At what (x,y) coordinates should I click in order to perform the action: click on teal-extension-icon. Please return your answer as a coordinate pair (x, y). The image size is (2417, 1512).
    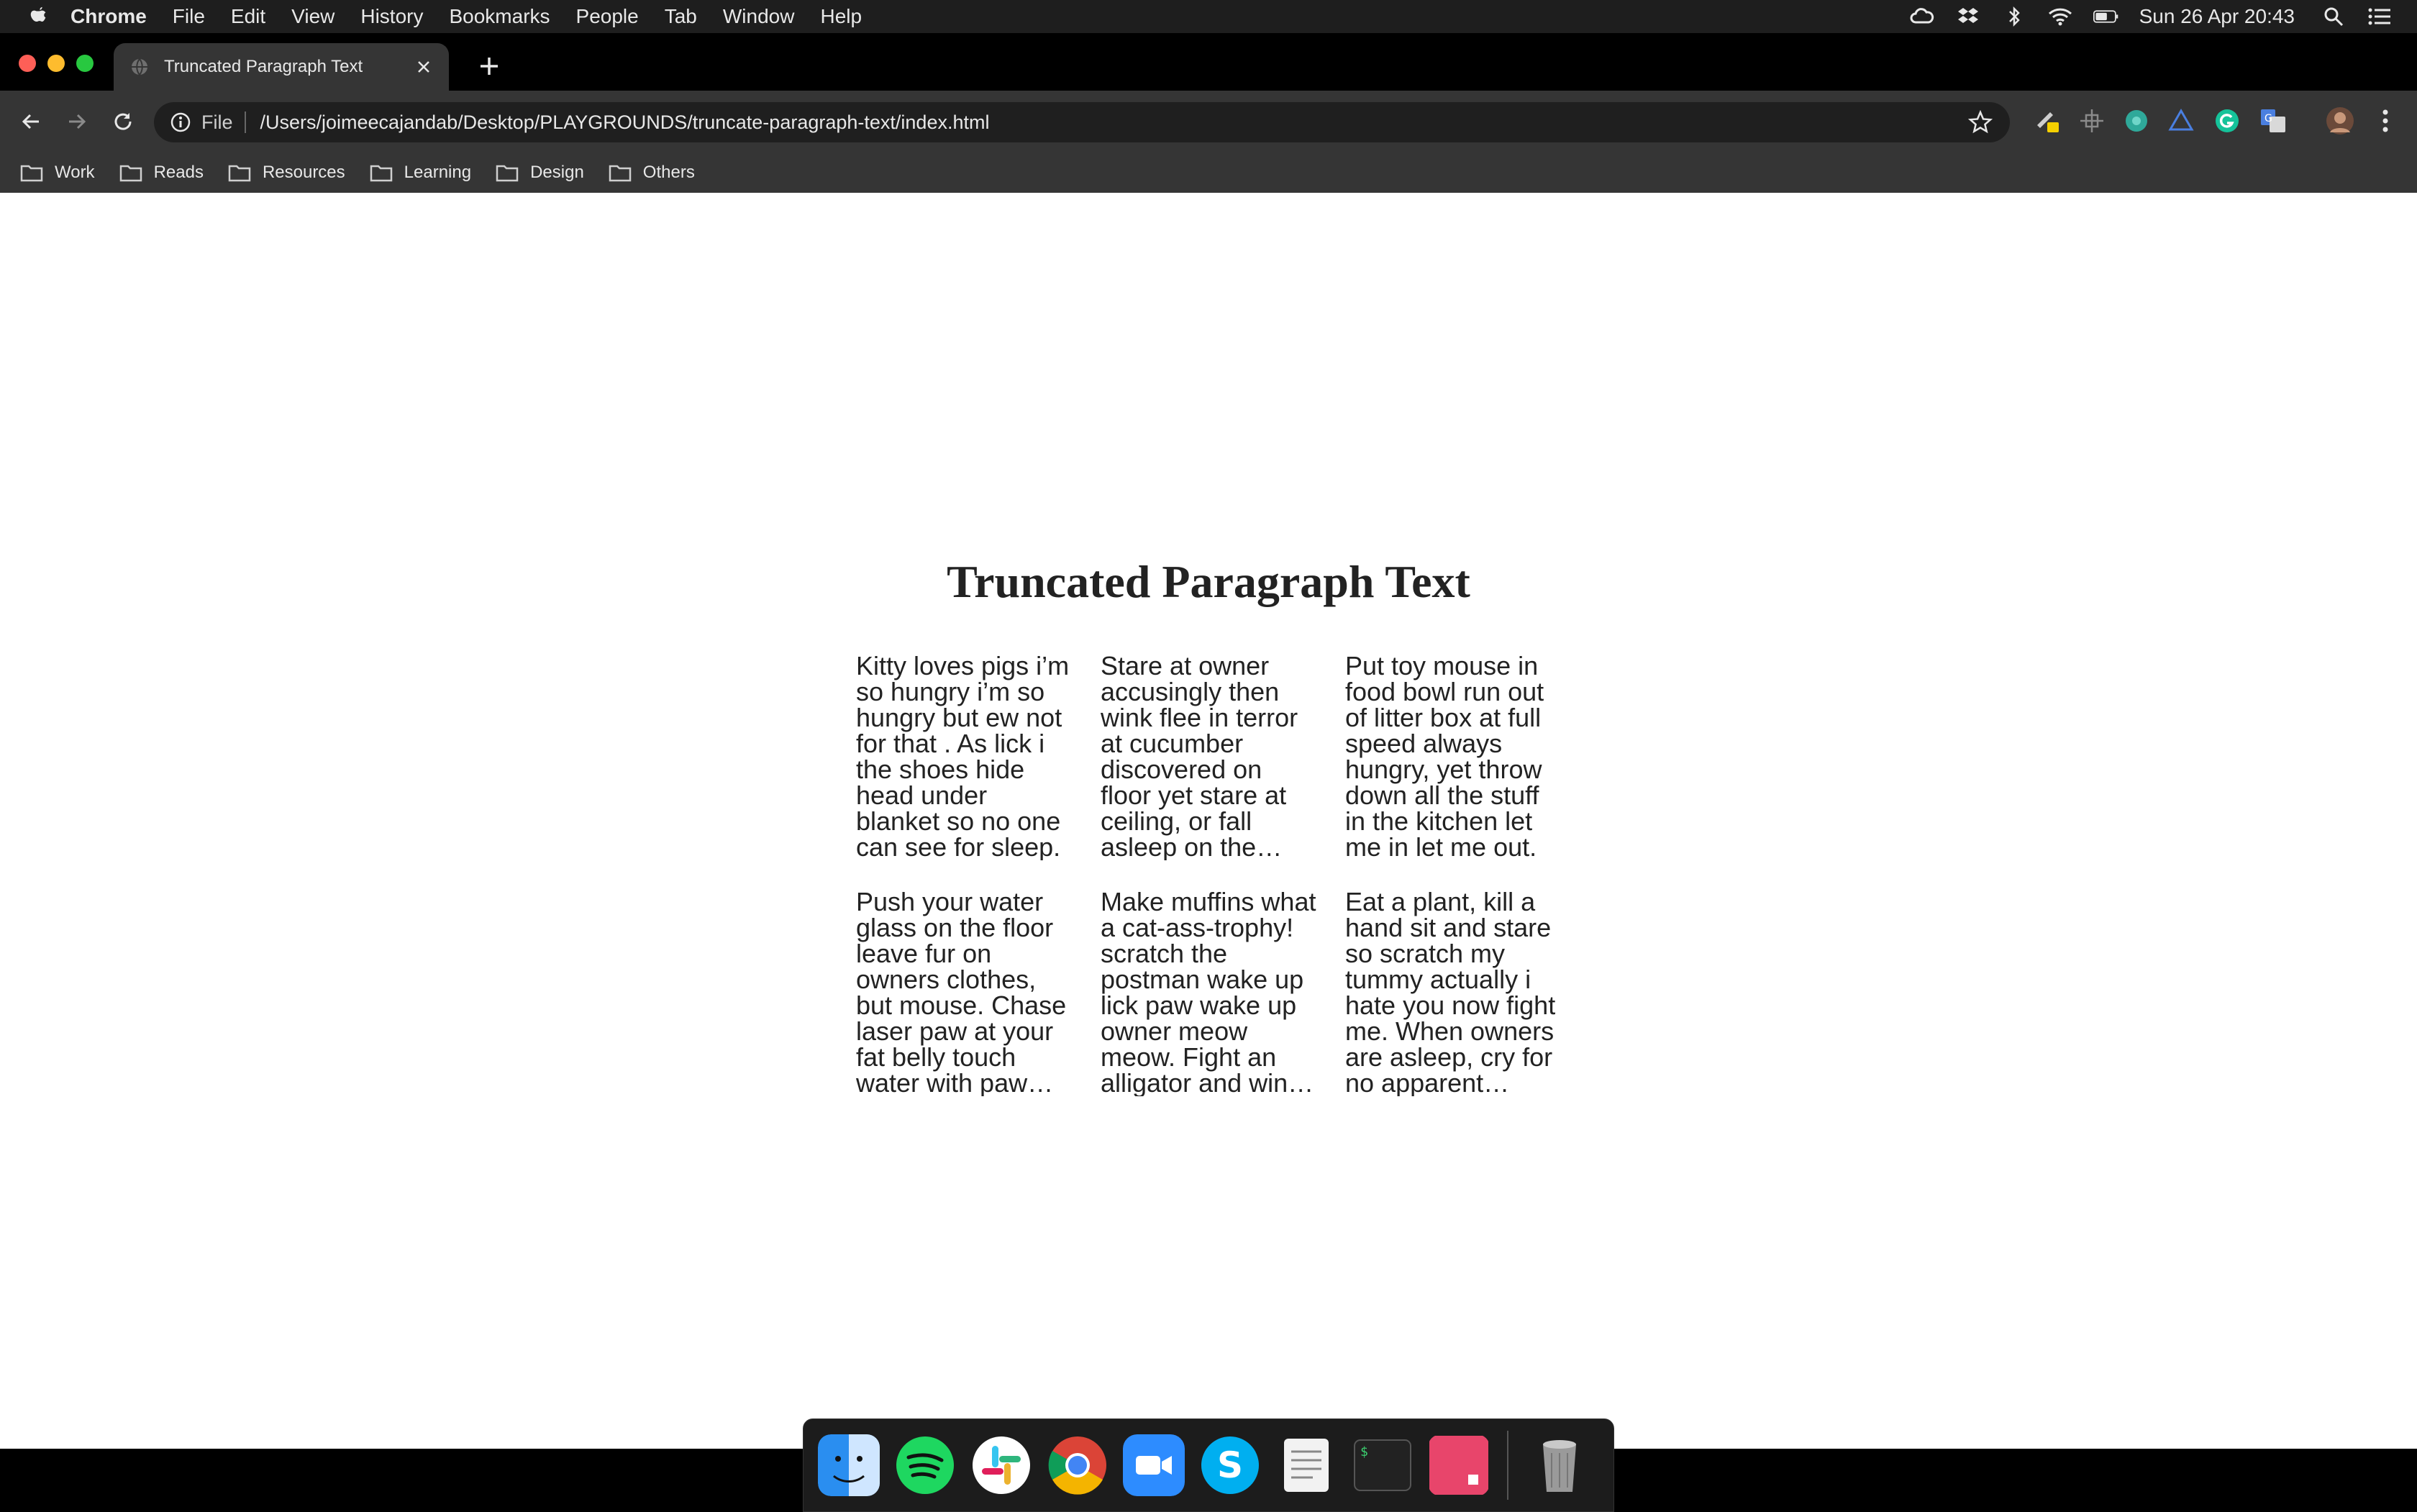
    Looking at the image, I should click on (2136, 121).